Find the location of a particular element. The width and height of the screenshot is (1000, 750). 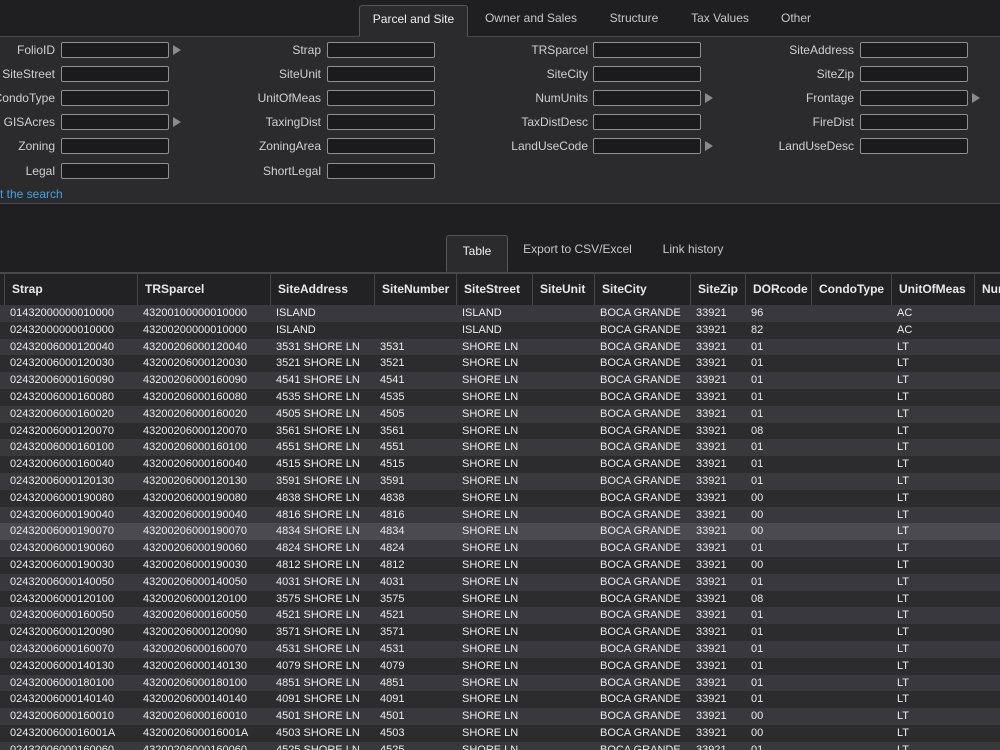

cell-sitenumber: 3571 is located at coordinates (392, 632).